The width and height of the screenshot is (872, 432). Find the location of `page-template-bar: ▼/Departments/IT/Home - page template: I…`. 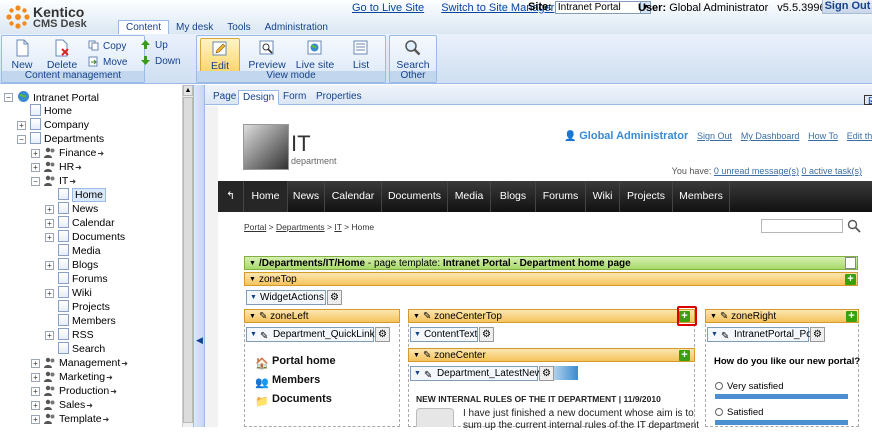

page-template-bar: ▼/Departments/IT/Home - page template: I… is located at coordinates (551, 263).